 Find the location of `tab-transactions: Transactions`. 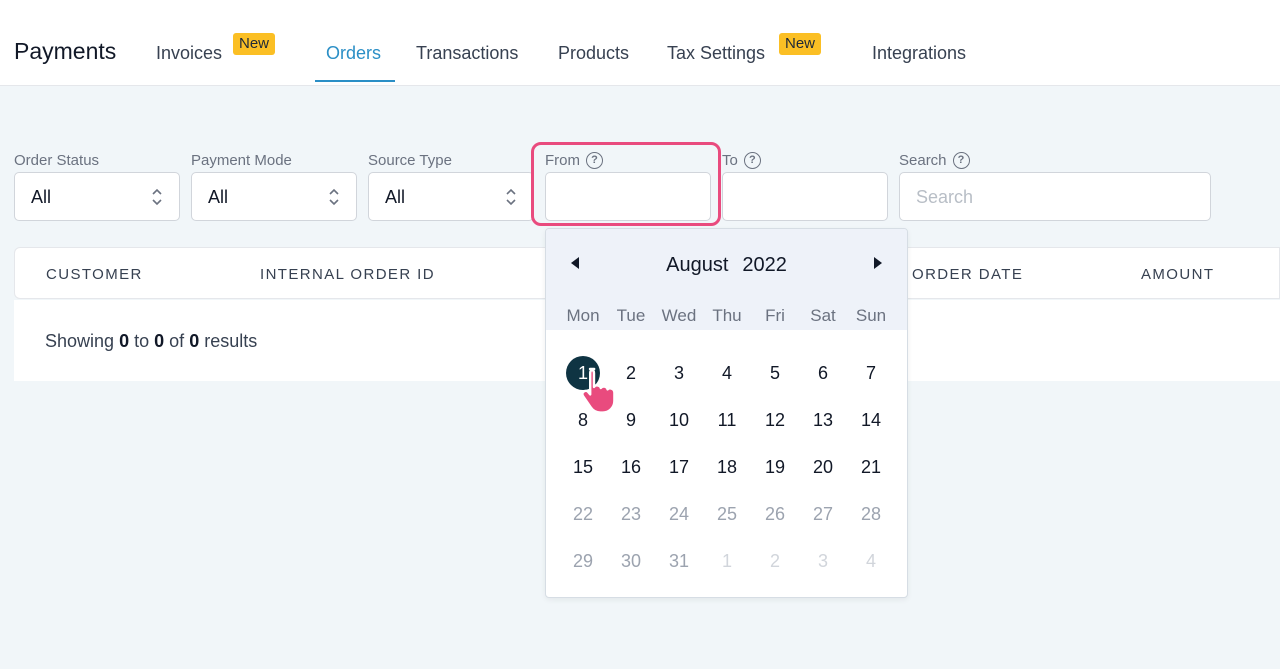

tab-transactions: Transactions is located at coordinates (467, 53).